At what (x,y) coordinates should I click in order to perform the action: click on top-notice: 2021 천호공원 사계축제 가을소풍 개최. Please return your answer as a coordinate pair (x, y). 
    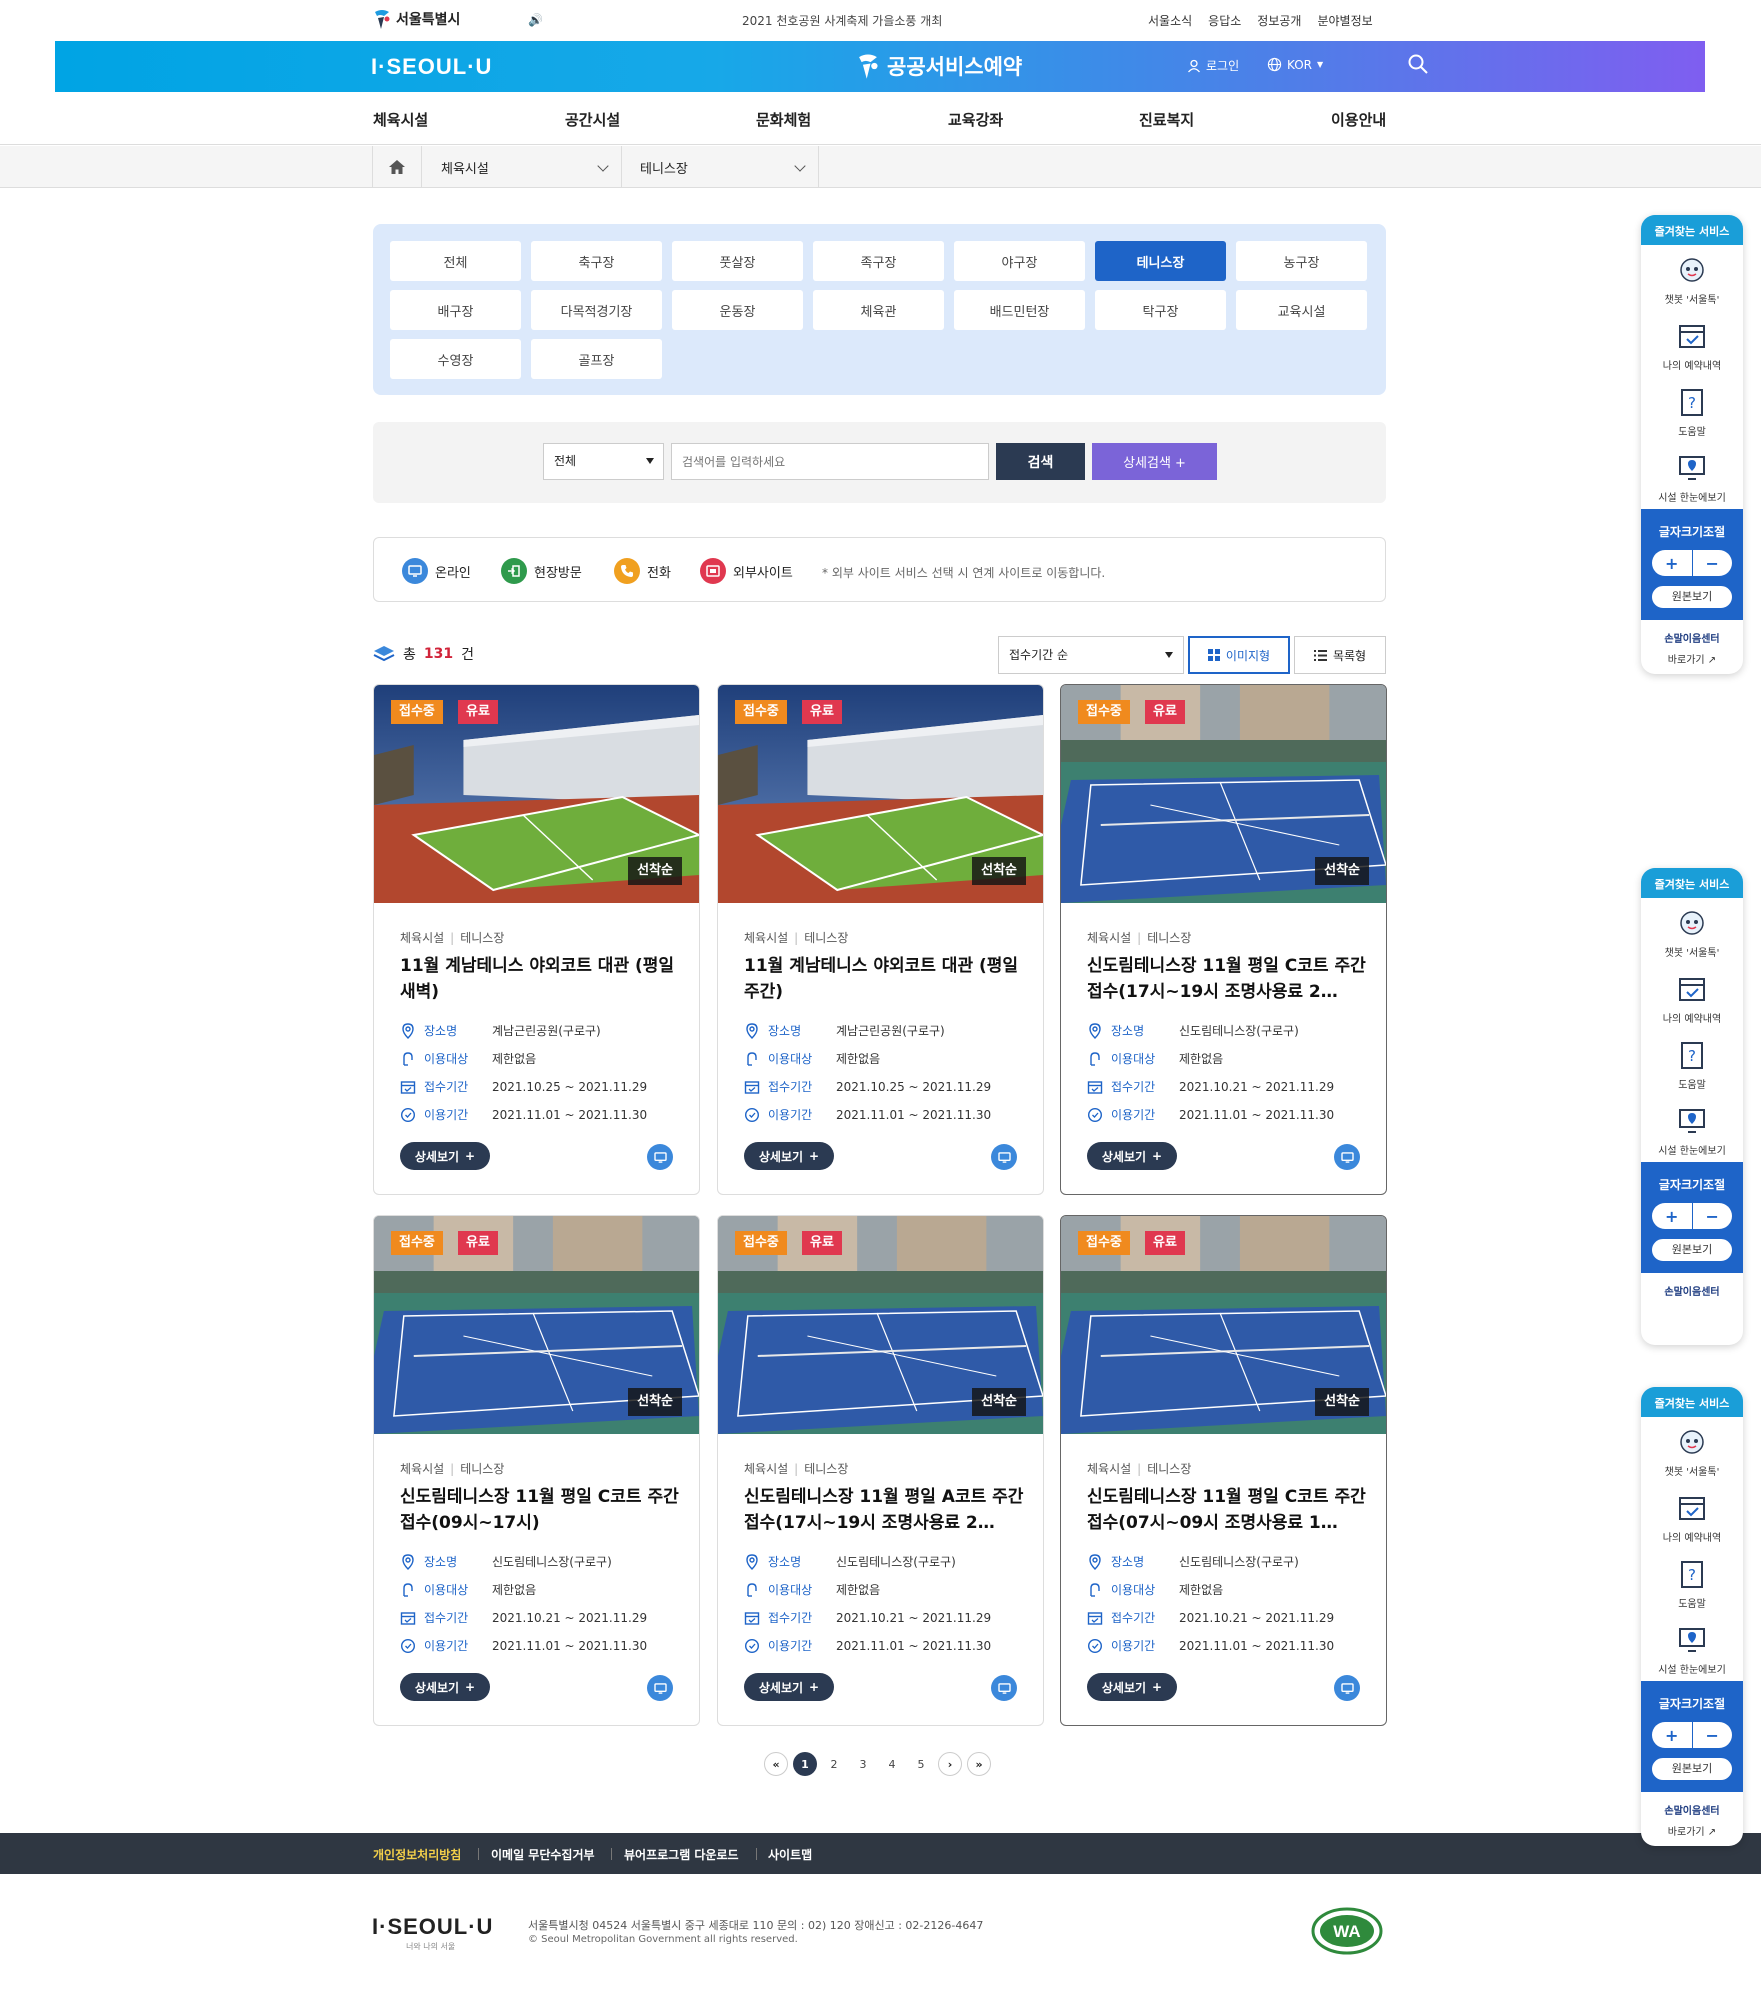
    Looking at the image, I should click on (842, 20).